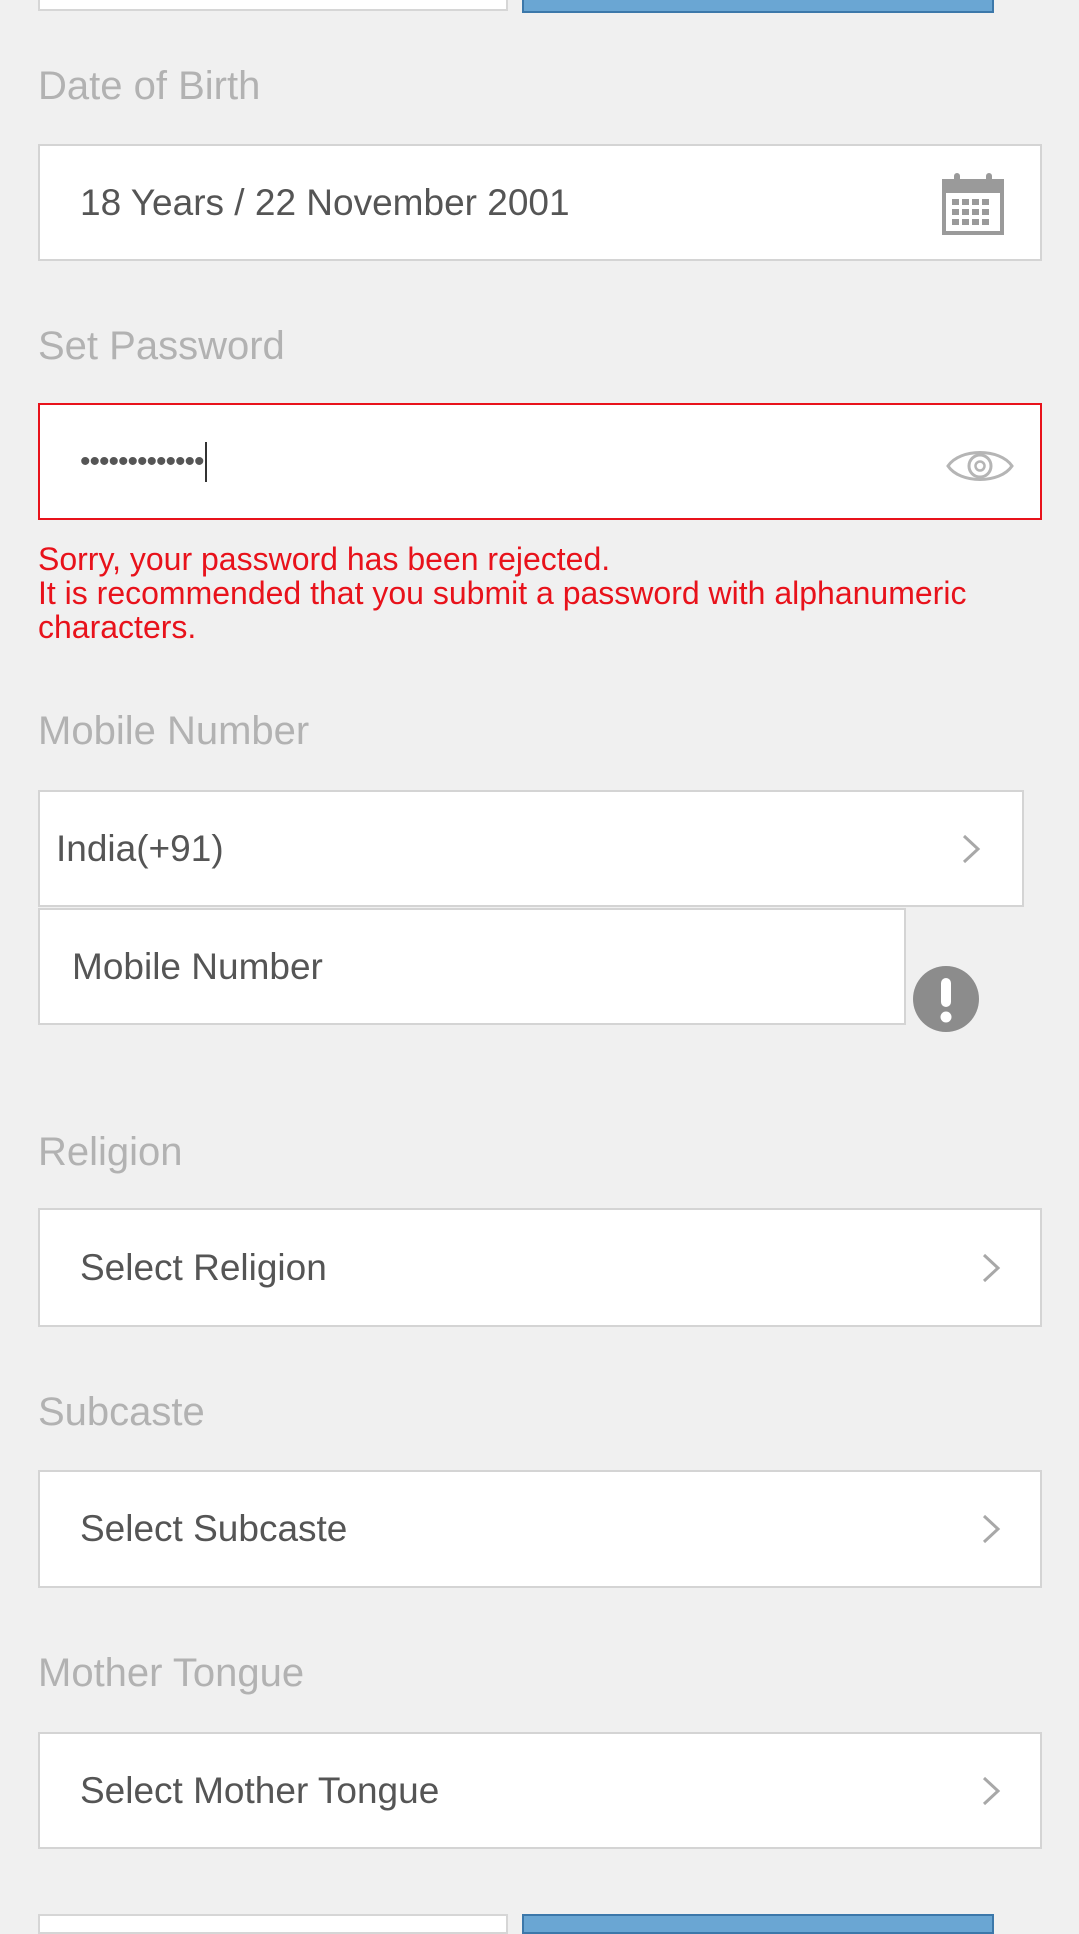  I want to click on dob-field: 18 Years / 22 November 2001, so click(540, 202).